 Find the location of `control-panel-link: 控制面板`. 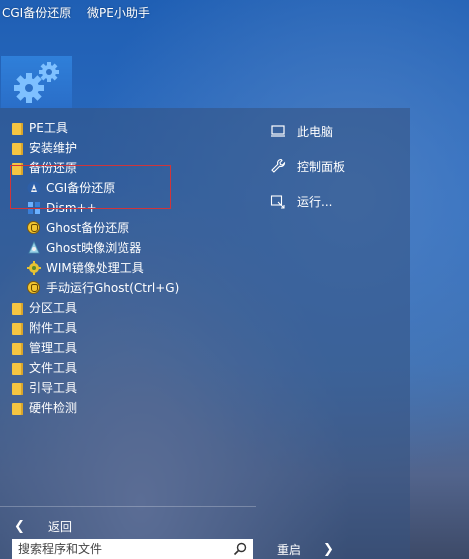

control-panel-link: 控制面板 is located at coordinates (307, 166).